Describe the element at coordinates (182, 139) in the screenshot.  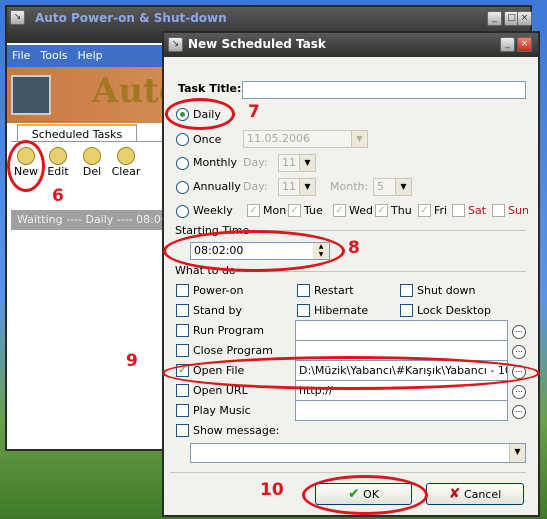
I see `once-radio` at that location.